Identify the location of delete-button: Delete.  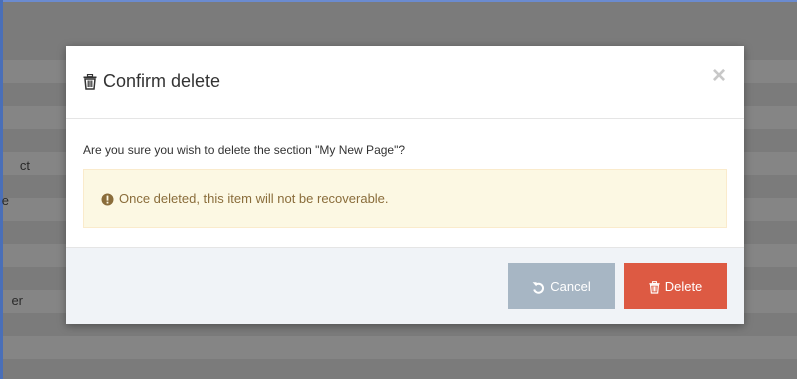
(675, 286).